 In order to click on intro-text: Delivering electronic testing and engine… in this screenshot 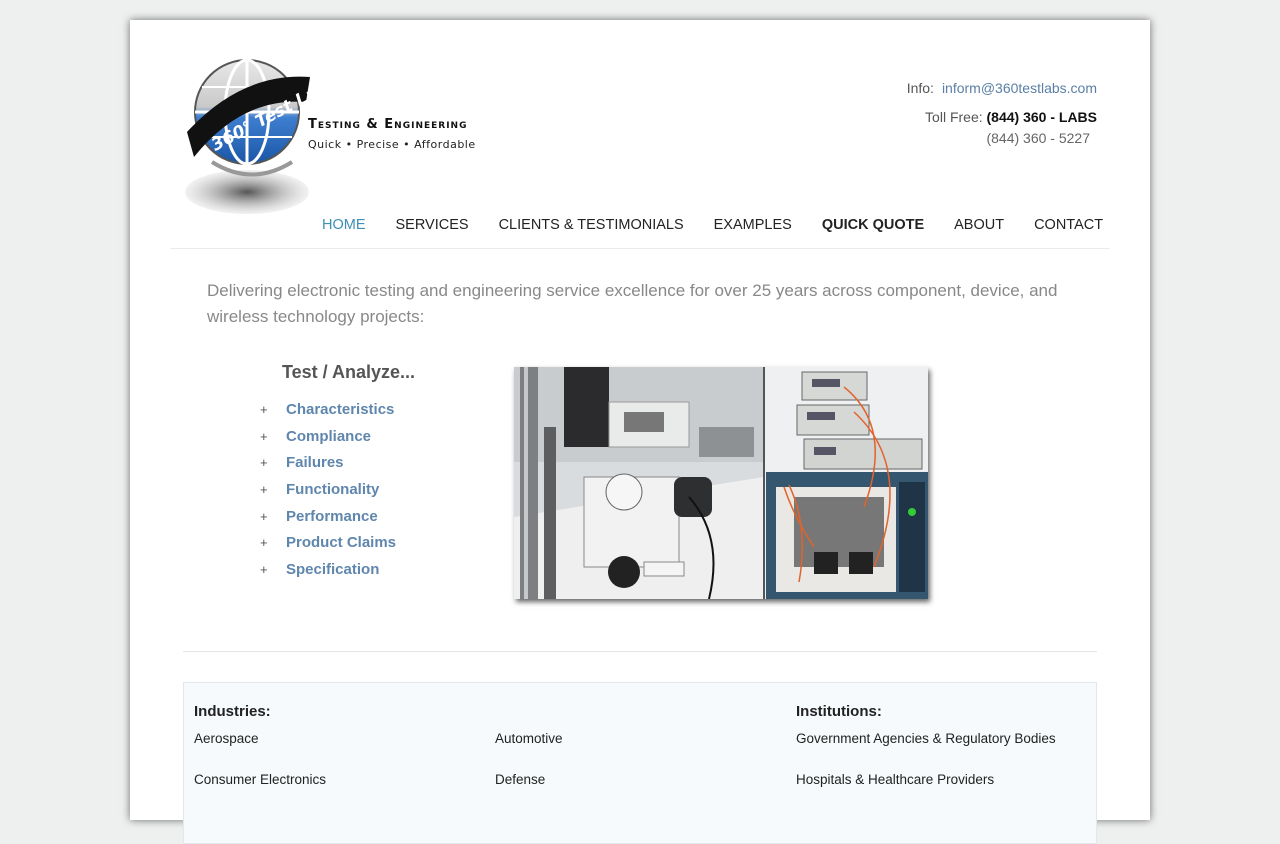, I will do `click(632, 303)`.